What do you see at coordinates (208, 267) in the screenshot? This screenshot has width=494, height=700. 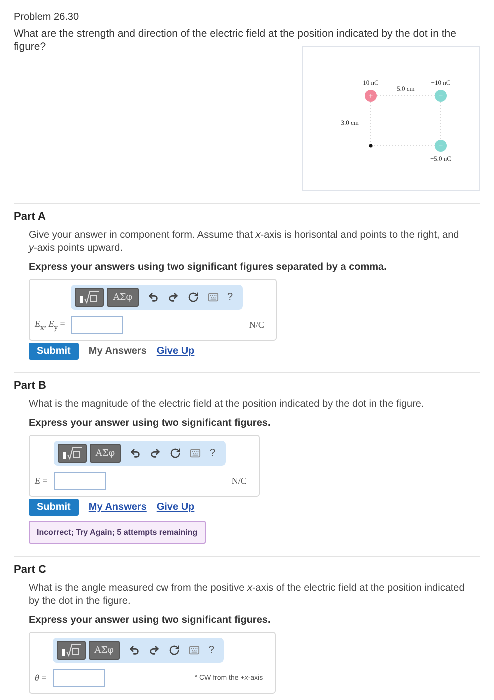 I see `instruction-text: Express your answers using two significant figures separated by a comma.` at bounding box center [208, 267].